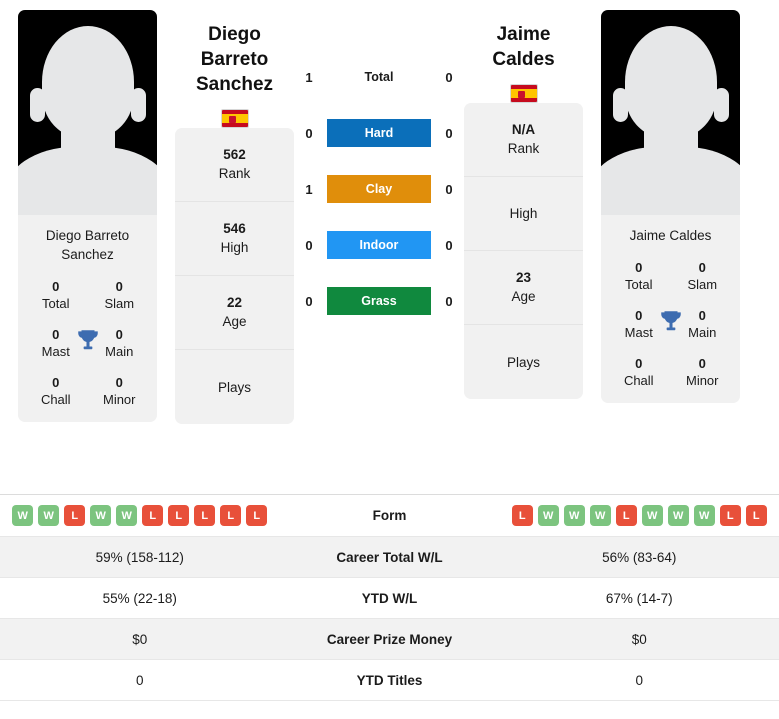 The height and width of the screenshot is (719, 779). I want to click on table-row: $0 Career Prize Money $0, so click(389, 639).